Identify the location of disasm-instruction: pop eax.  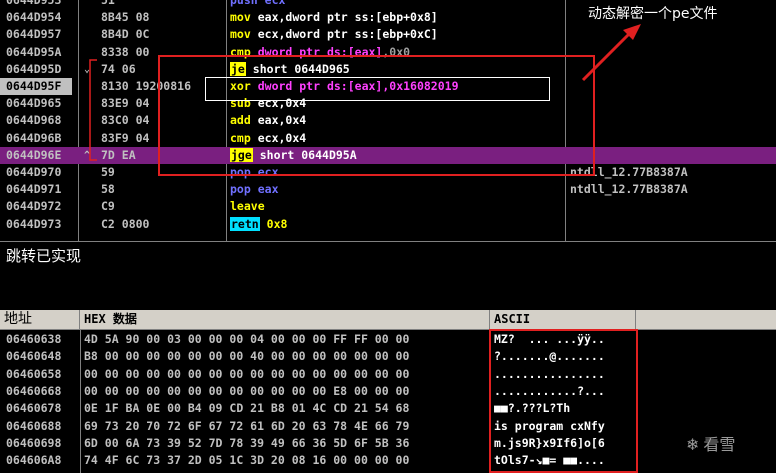
(254, 189).